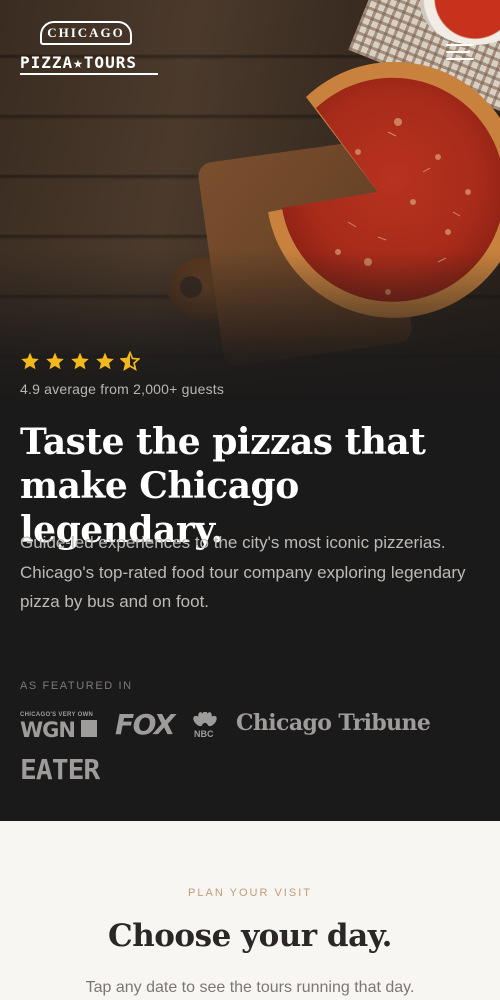  Describe the element at coordinates (205, 719) in the screenshot. I see `peacock-icon` at that location.